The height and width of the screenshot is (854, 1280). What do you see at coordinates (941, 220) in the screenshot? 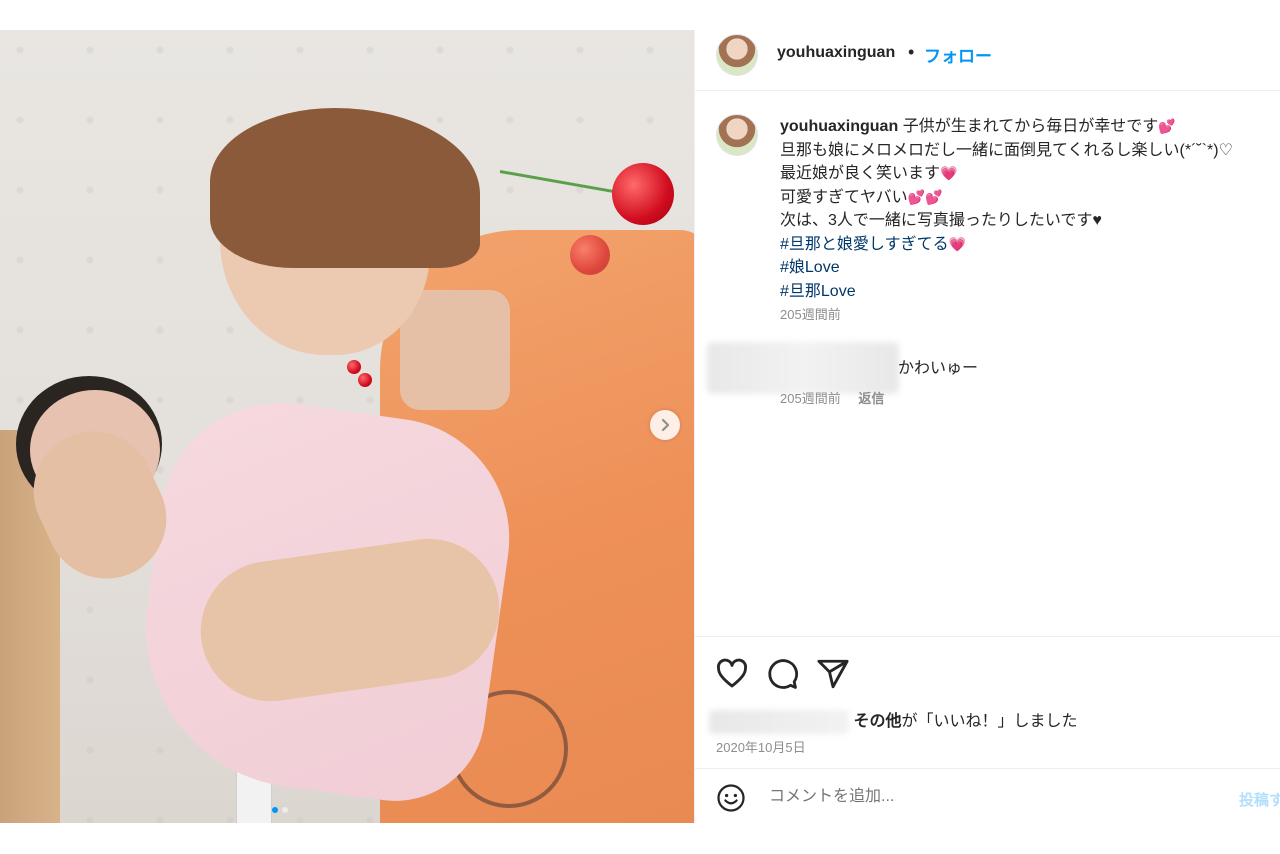
I see `caption-line: 次は、3人で一緒に写真撮ったりしたいです♥` at bounding box center [941, 220].